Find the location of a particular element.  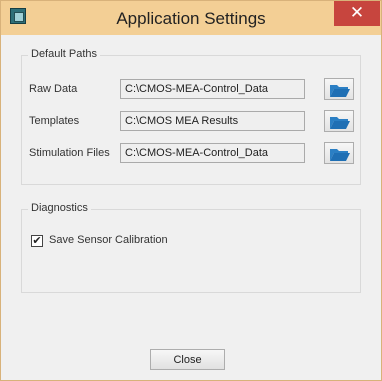

close-button: Close is located at coordinates (187, 359).